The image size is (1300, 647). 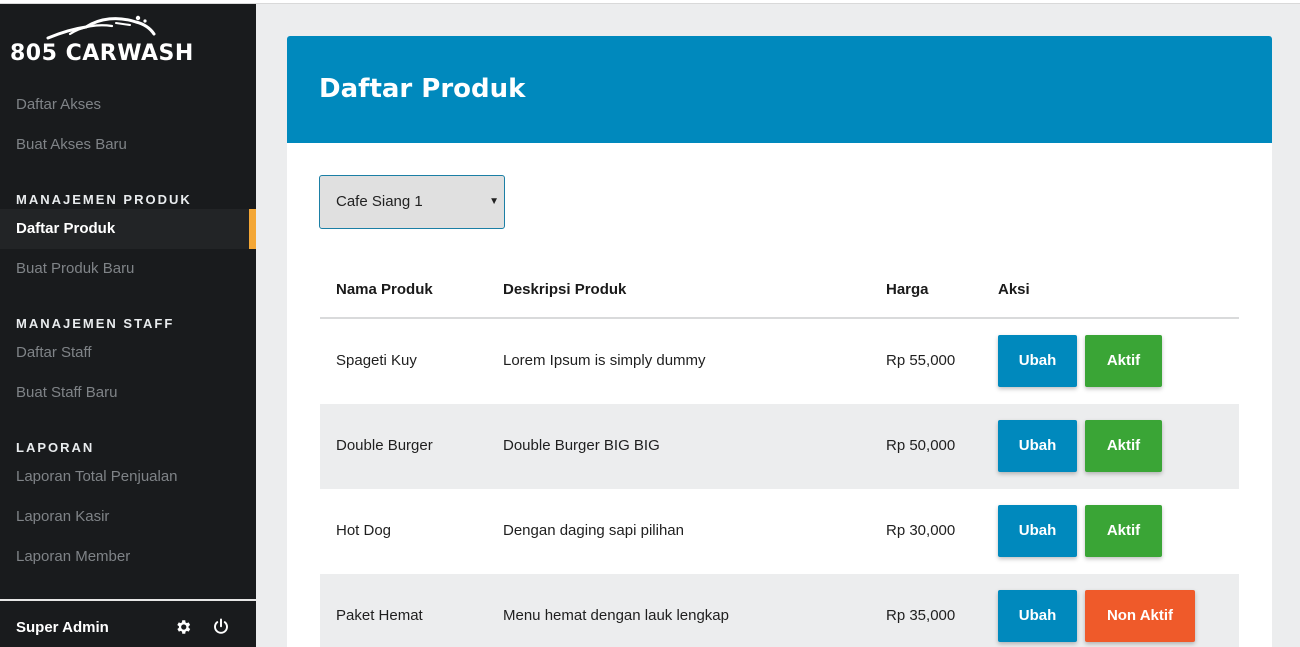 What do you see at coordinates (921, 360) in the screenshot?
I see `product-price: Rp 55,000` at bounding box center [921, 360].